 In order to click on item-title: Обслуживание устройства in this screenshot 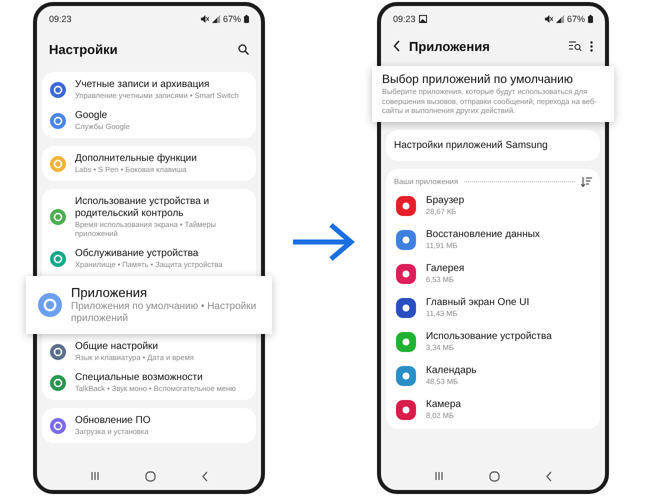, I will do `click(137, 254)`.